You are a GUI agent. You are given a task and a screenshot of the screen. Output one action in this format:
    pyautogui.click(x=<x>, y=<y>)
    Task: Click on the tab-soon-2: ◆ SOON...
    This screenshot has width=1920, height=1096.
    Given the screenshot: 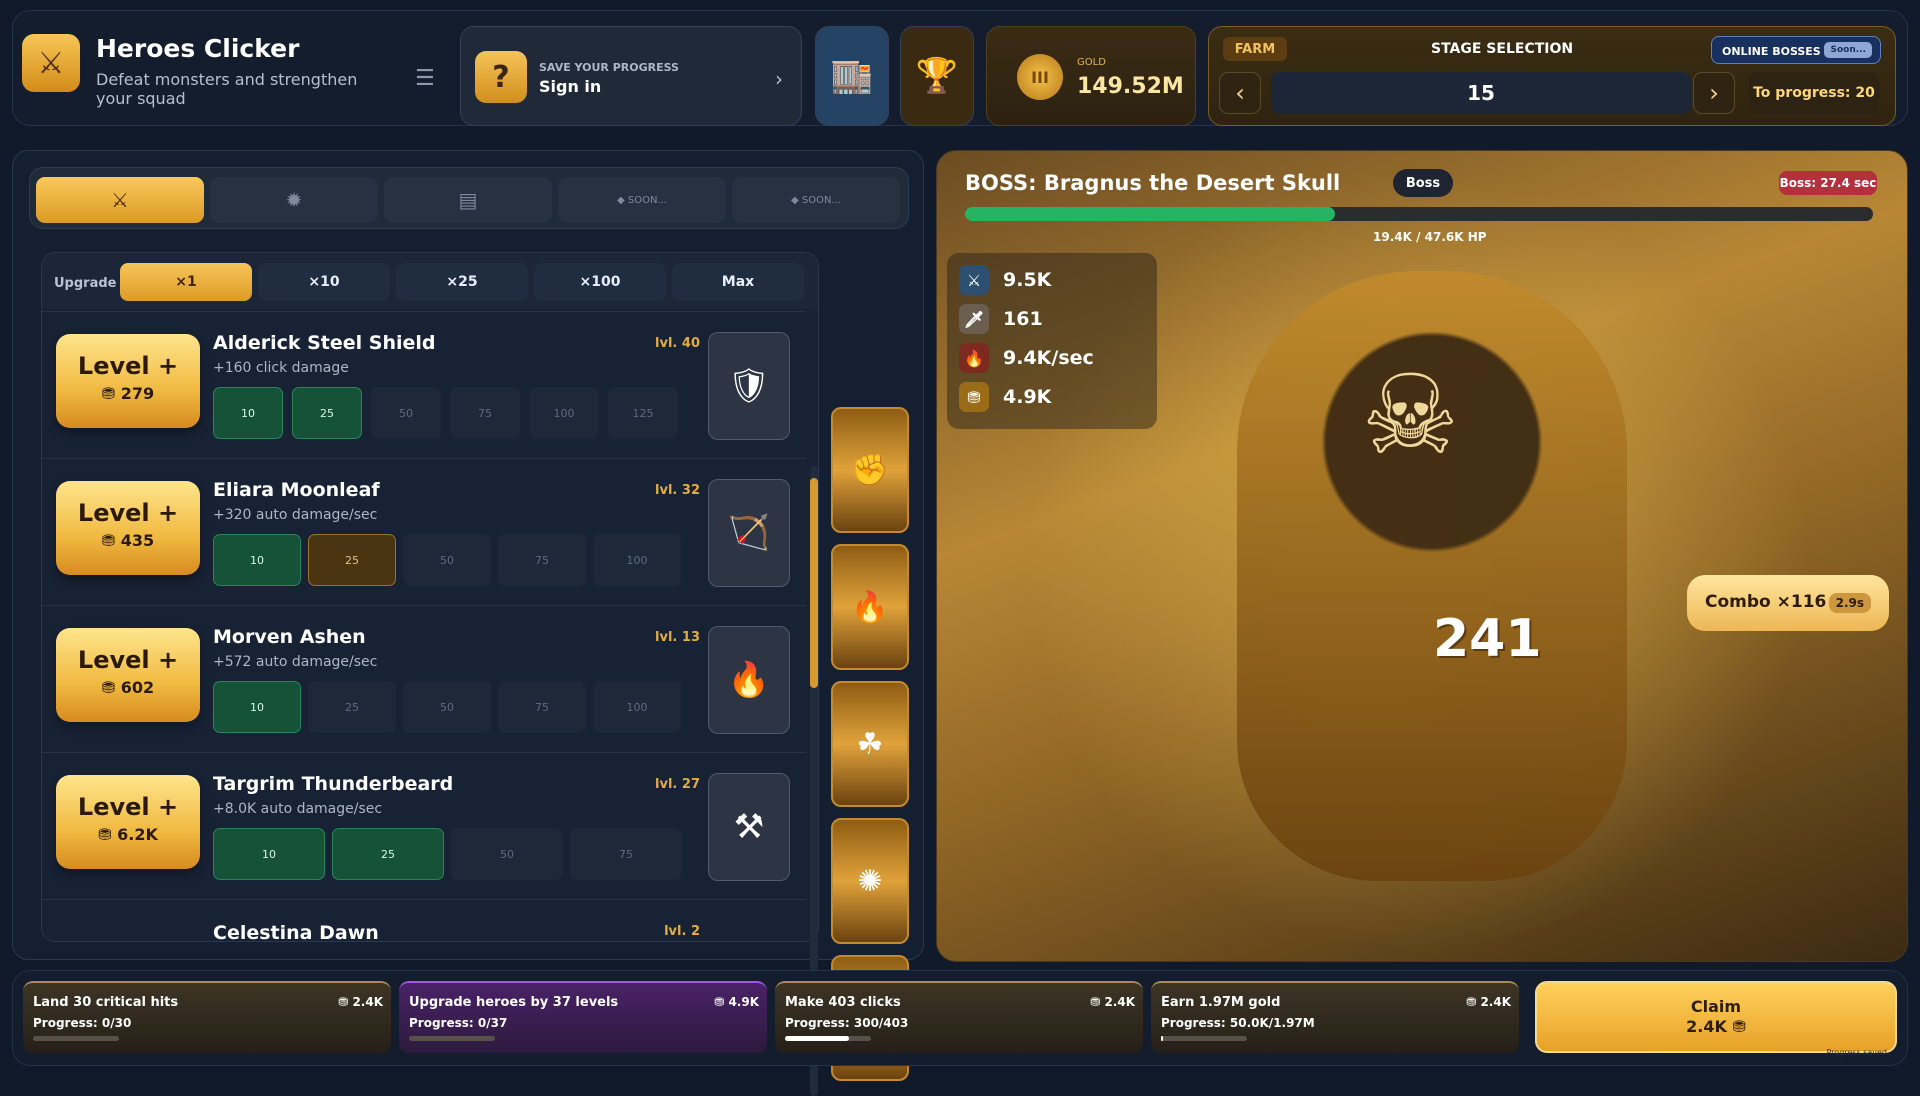 What is the action you would take?
    pyautogui.click(x=816, y=200)
    